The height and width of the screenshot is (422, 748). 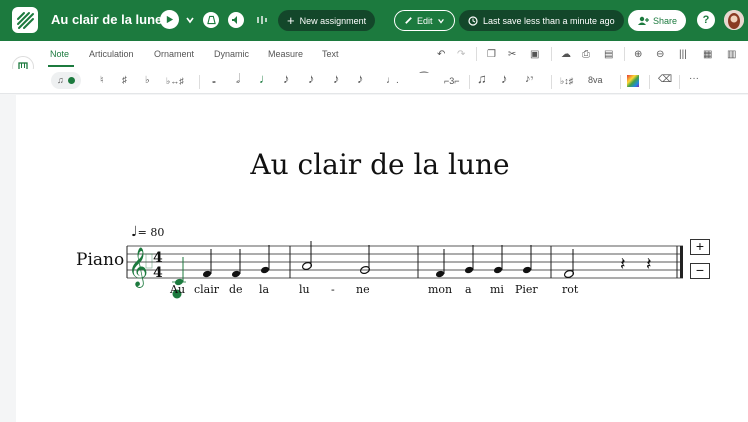 I want to click on lyric-syllable: mi, so click(x=497, y=289).